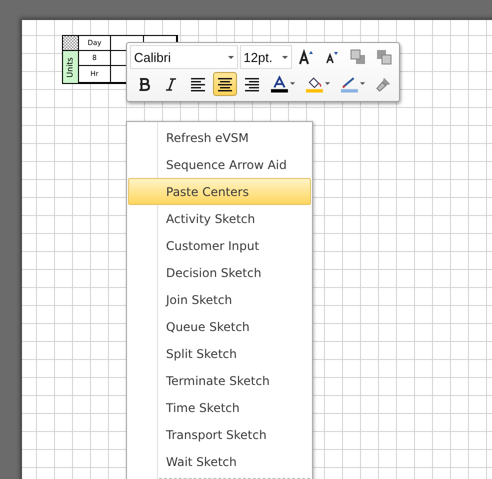  I want to click on menu-item: Wait Sketch, so click(219, 461).